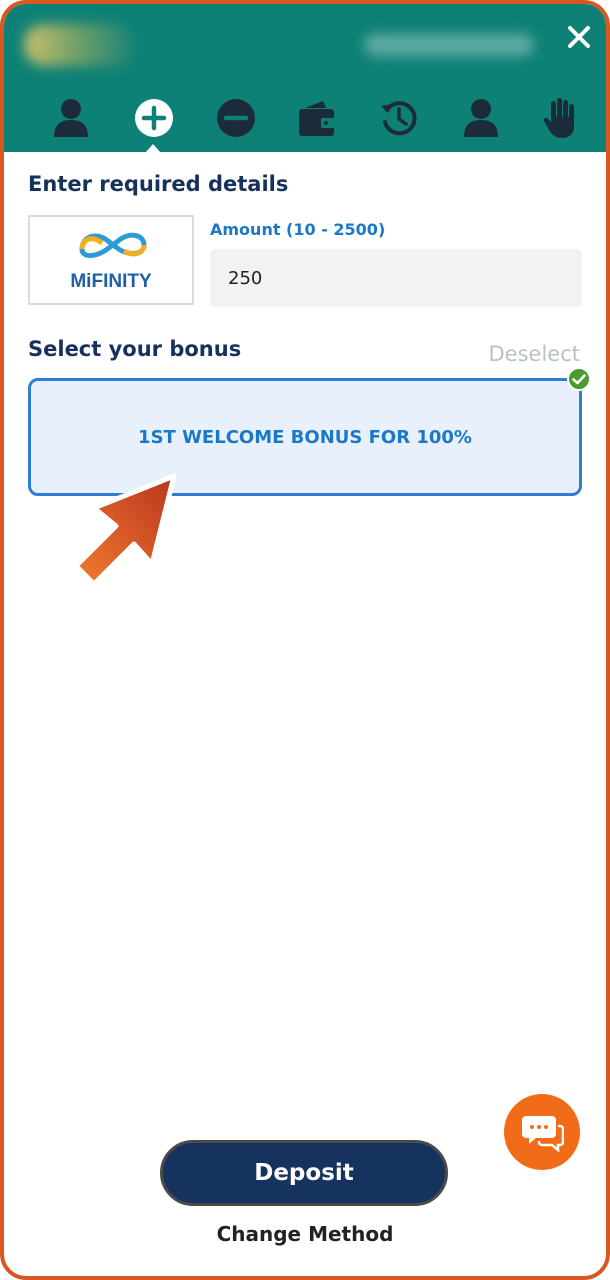 The height and width of the screenshot is (1280, 610). Describe the element at coordinates (305, 78) in the screenshot. I see `header-bar` at that location.